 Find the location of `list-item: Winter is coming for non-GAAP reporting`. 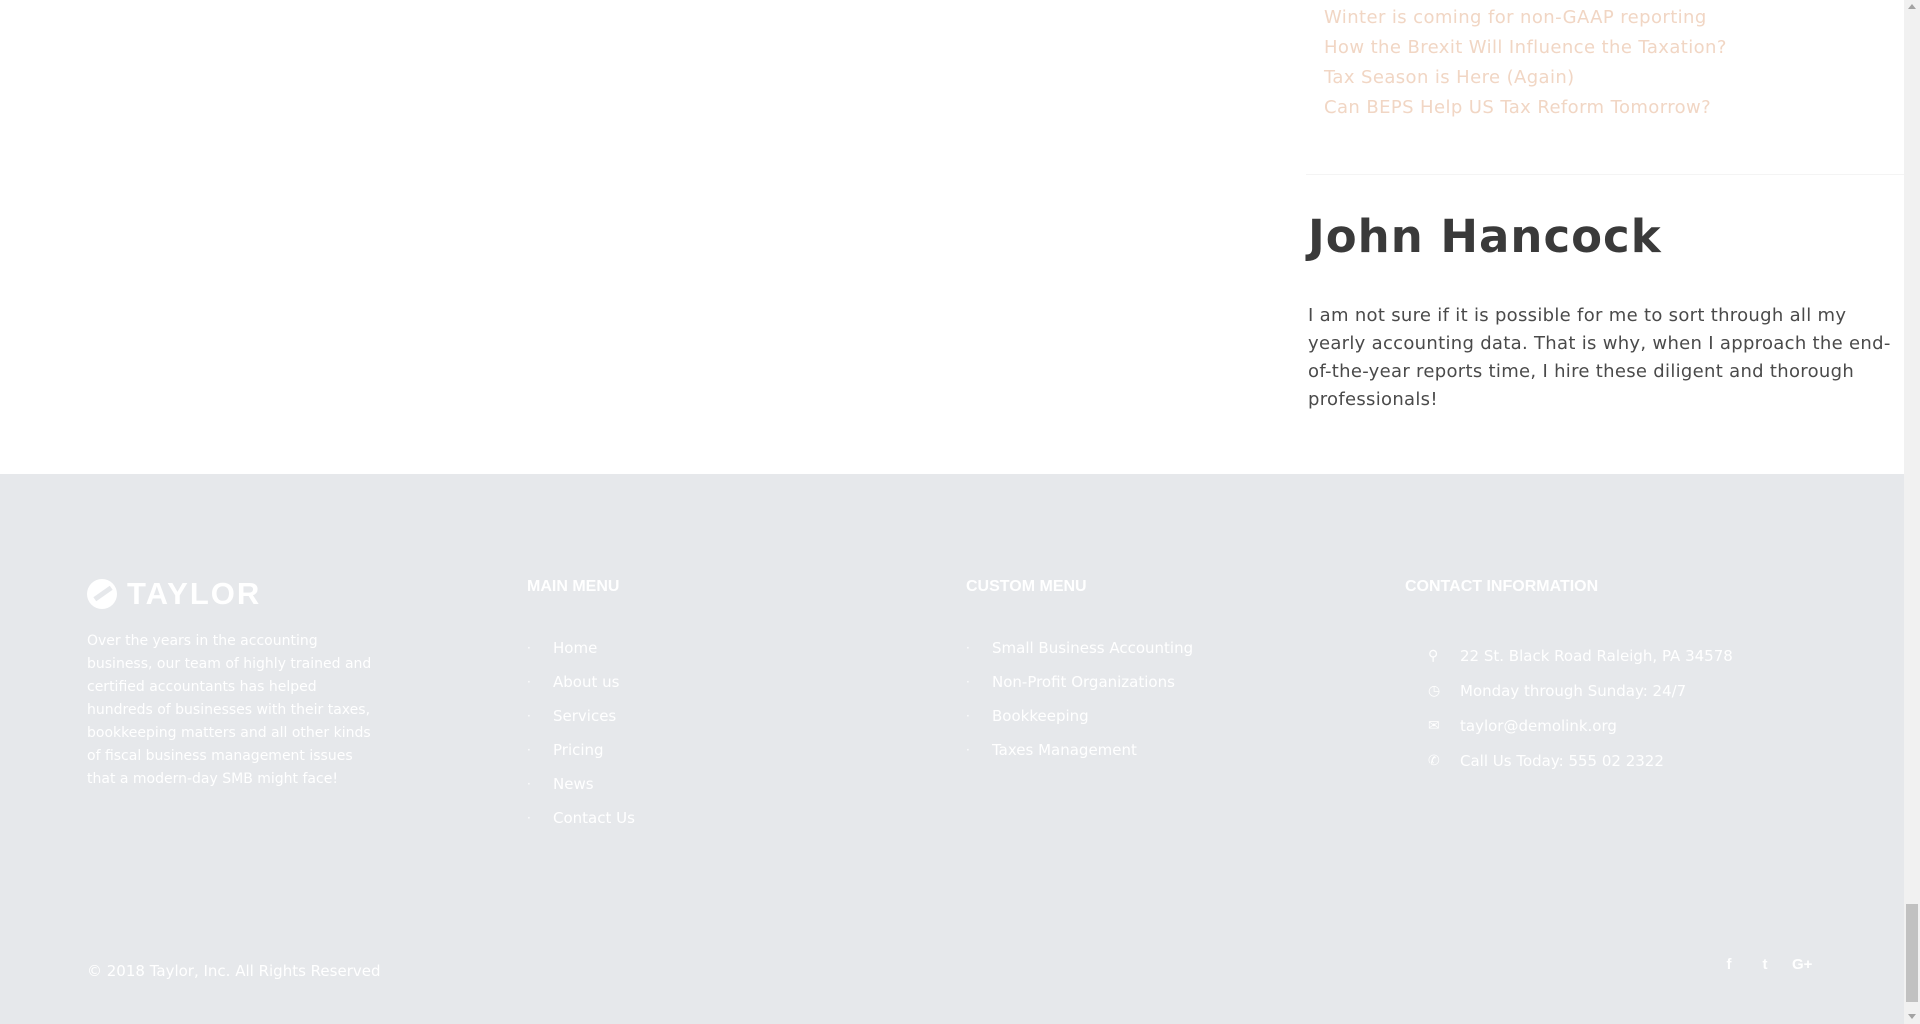

list-item: Winter is coming for non-GAAP reporting is located at coordinates (1525, 19).